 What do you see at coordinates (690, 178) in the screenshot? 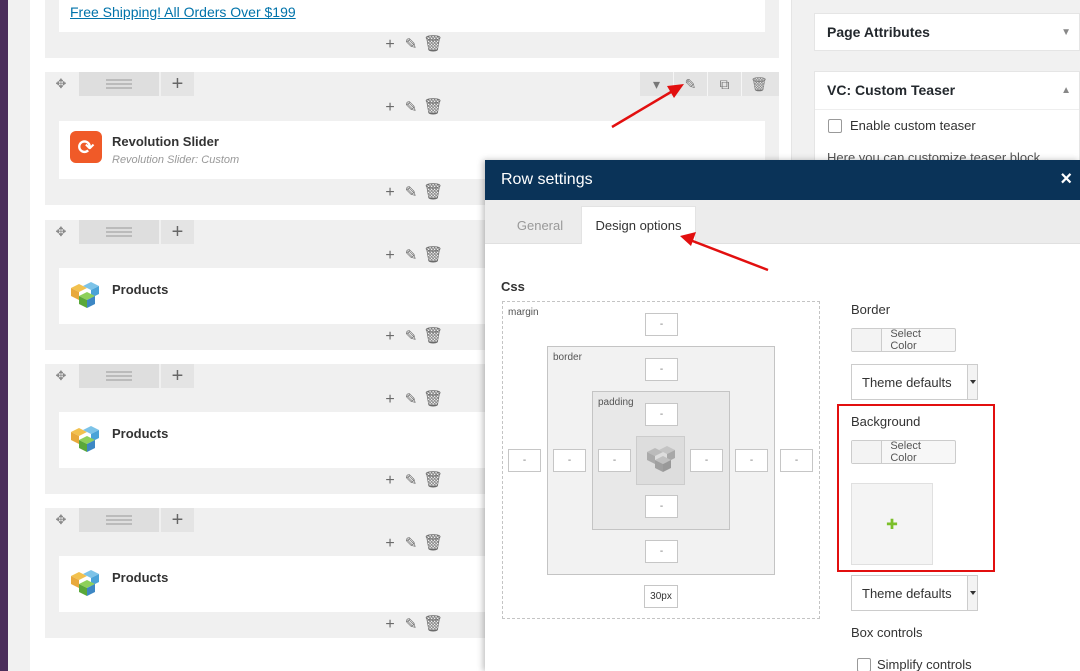
I see `annotation-arrows` at bounding box center [690, 178].